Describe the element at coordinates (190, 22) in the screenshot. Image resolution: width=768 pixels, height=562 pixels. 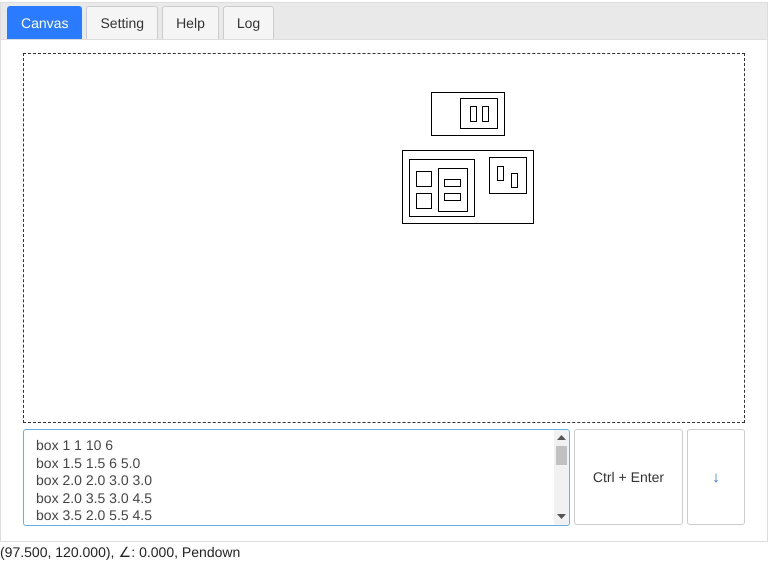
I see `tab: Help` at that location.